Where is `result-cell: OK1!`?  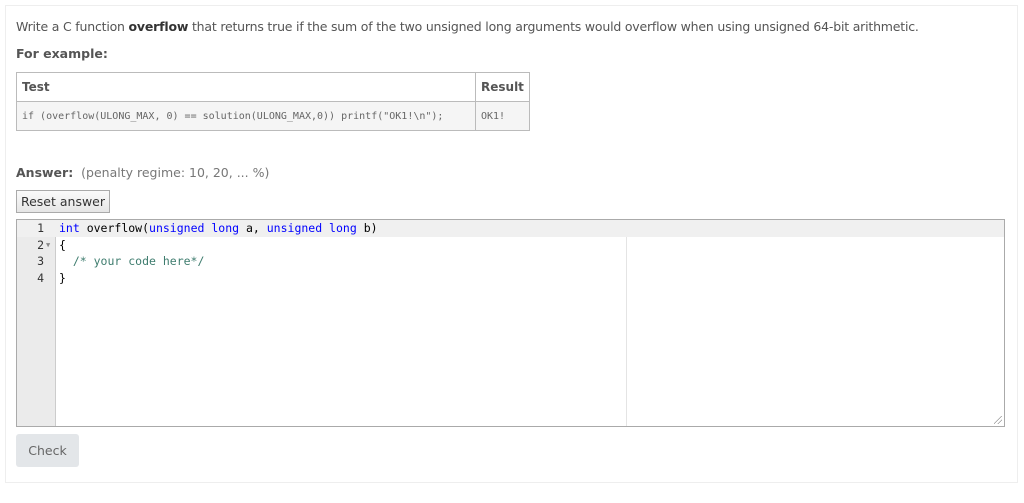 result-cell: OK1! is located at coordinates (502, 116).